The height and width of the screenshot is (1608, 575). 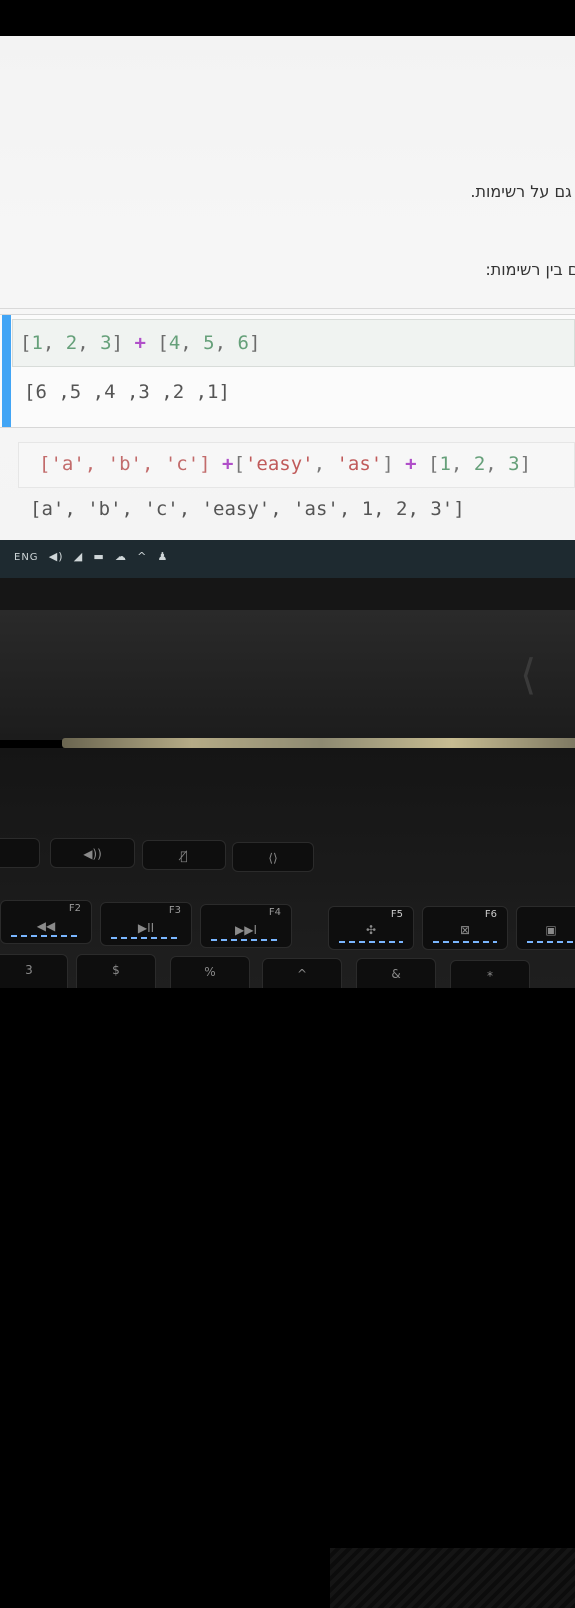 I want to click on key-f2: F2 ◀◀, so click(x=46, y=922).